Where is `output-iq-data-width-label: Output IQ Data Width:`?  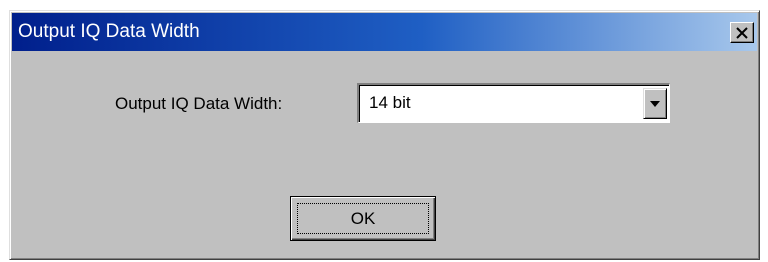
output-iq-data-width-label: Output IQ Data Width: is located at coordinates (199, 103).